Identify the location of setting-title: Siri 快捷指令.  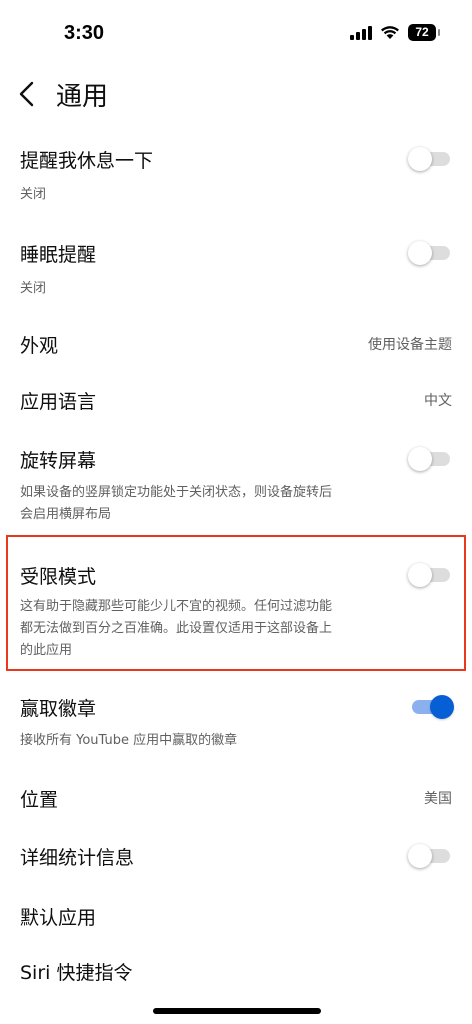
(76, 973).